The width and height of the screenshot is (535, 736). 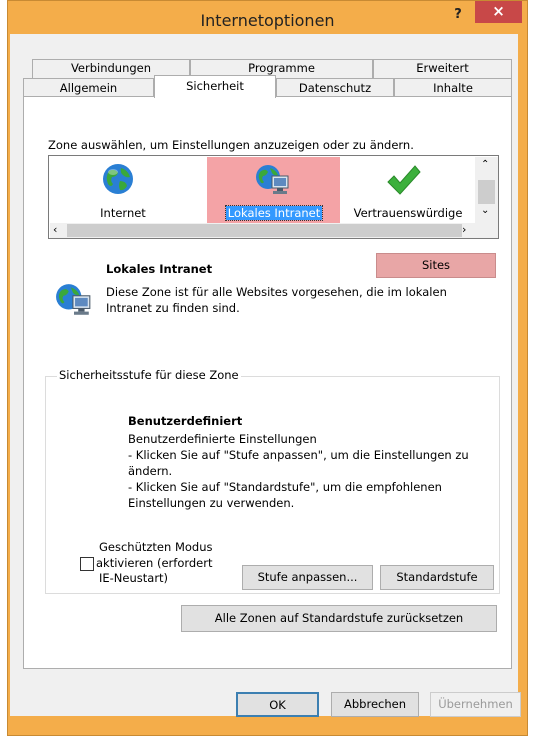 I want to click on zone-list-horizontal-scrollbar: ‹ ›, so click(x=274, y=230).